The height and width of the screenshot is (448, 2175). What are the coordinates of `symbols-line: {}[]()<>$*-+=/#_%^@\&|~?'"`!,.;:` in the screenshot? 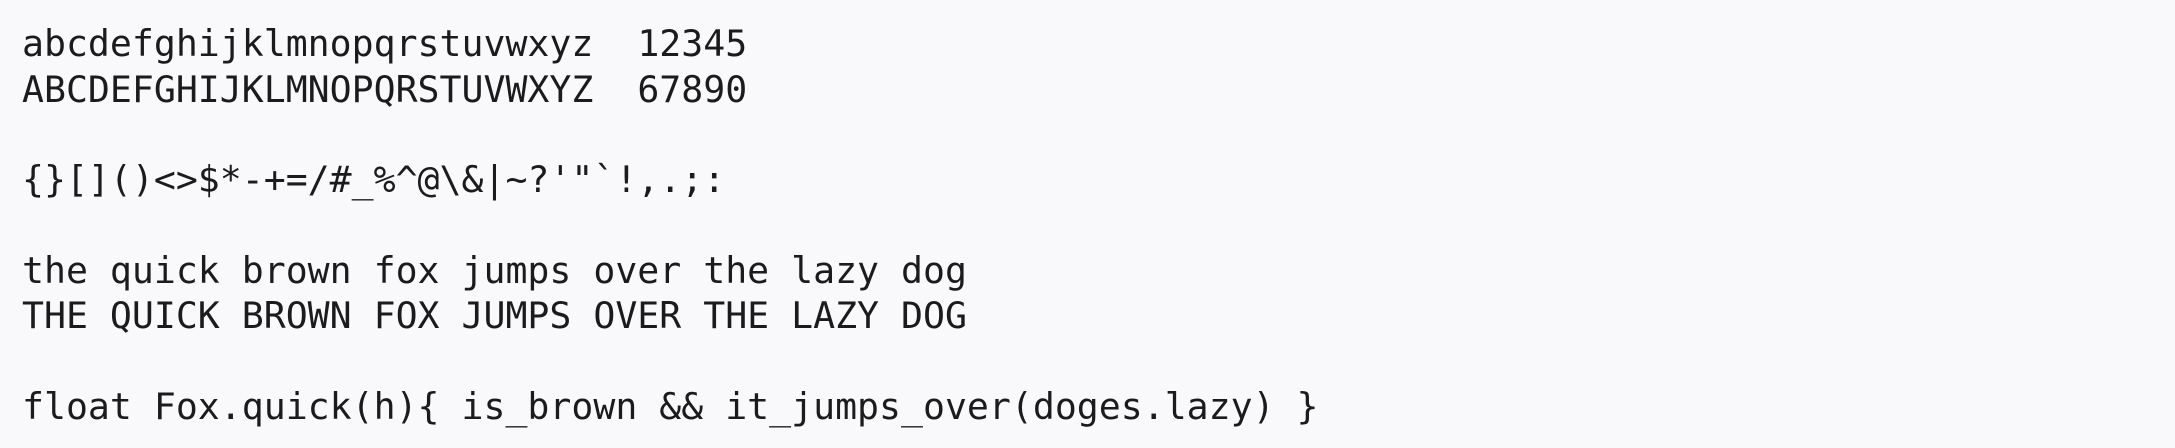 It's located at (374, 179).